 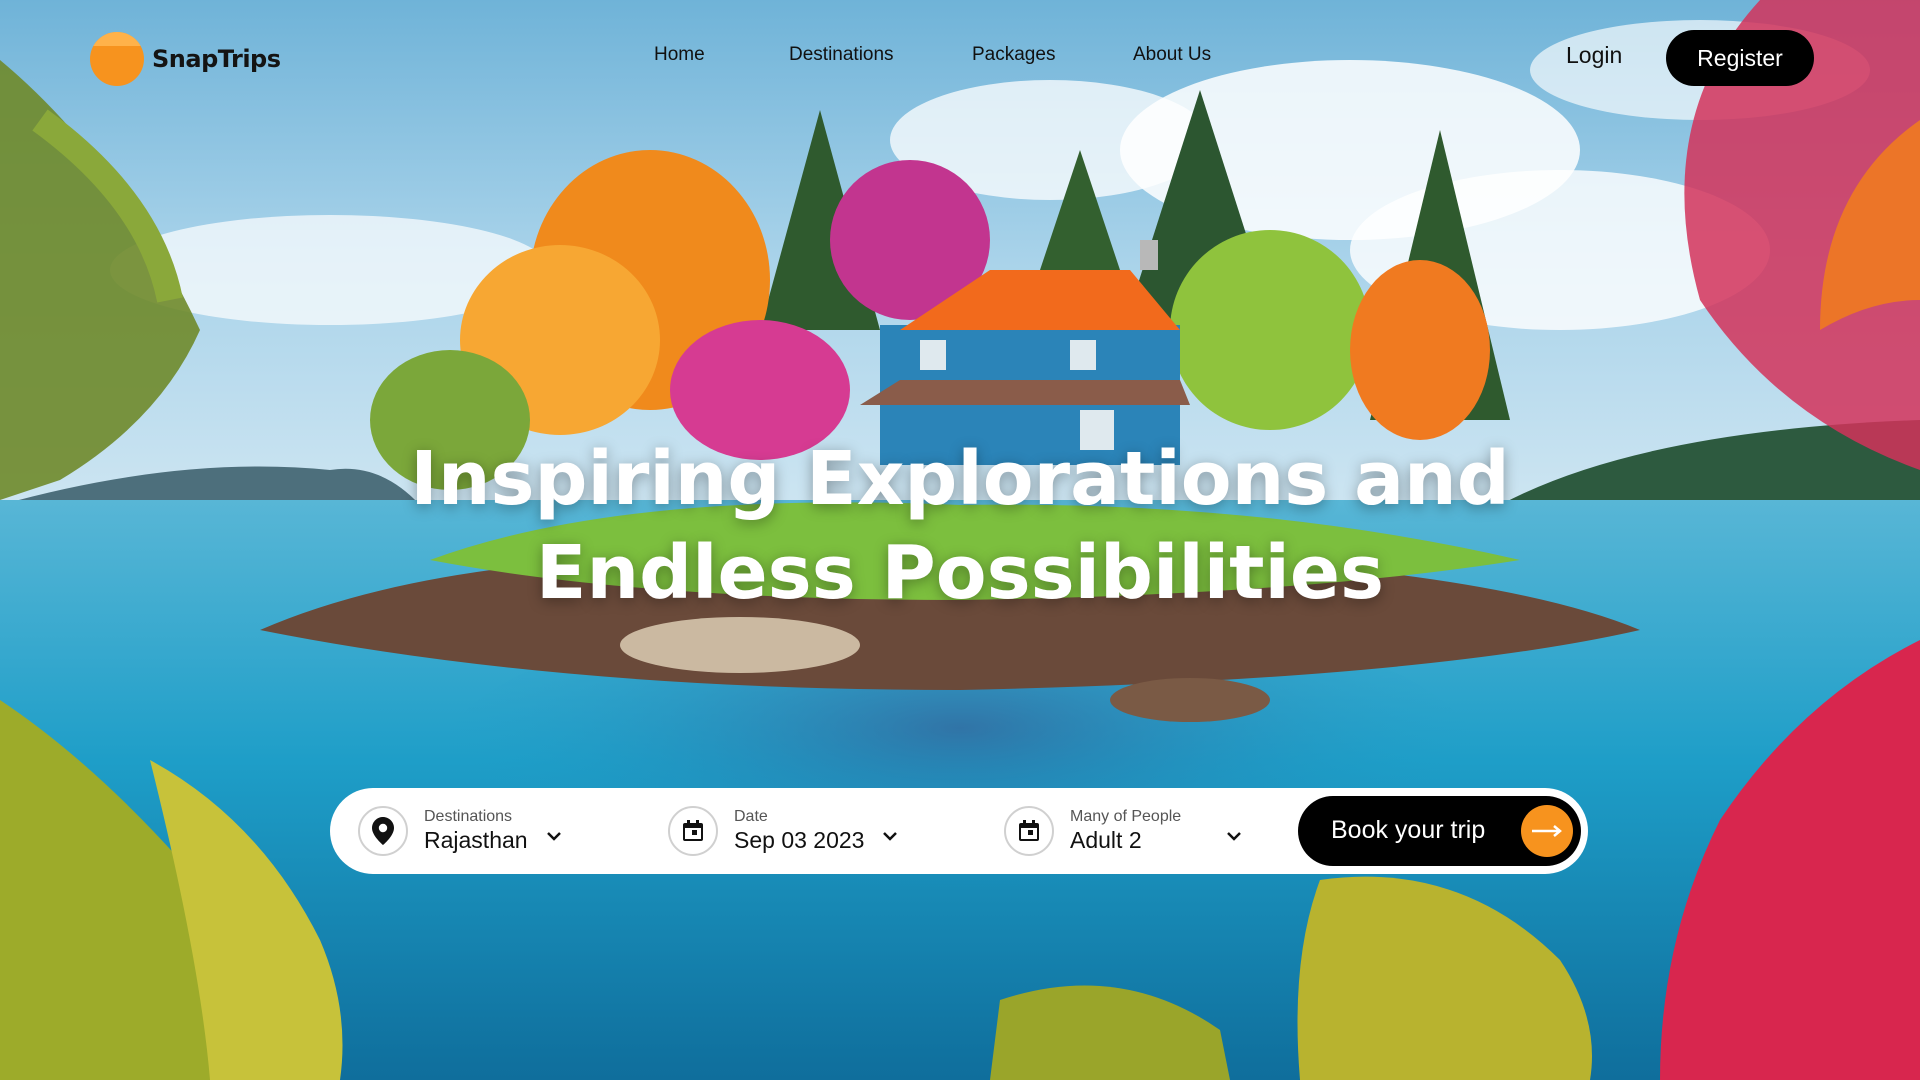 I want to click on destination-label: Destinations, so click(x=468, y=816).